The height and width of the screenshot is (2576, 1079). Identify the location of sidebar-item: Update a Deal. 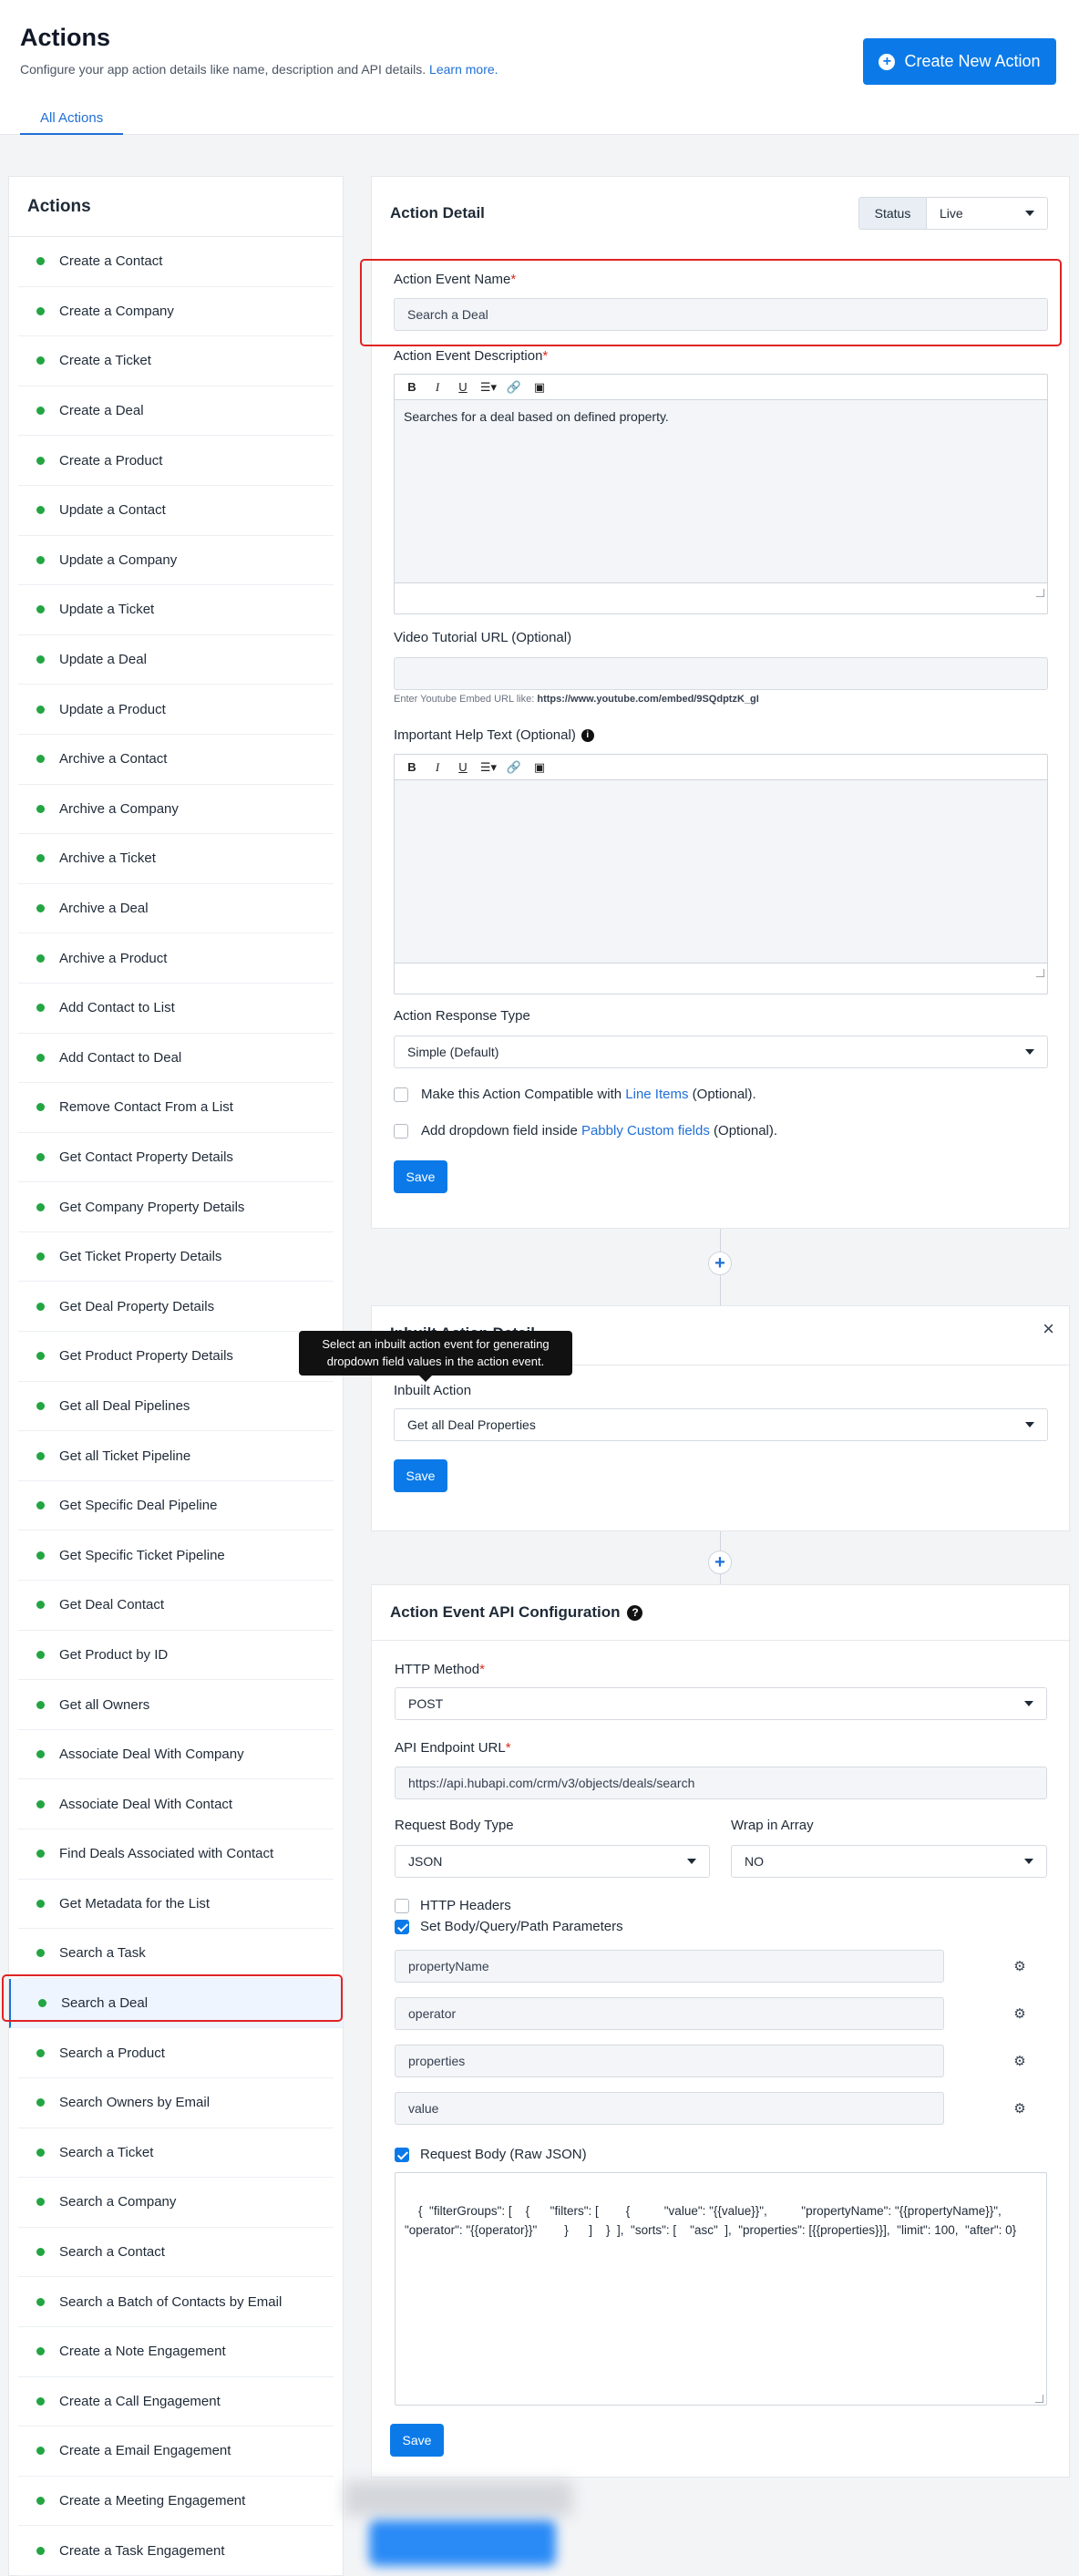
(176, 660).